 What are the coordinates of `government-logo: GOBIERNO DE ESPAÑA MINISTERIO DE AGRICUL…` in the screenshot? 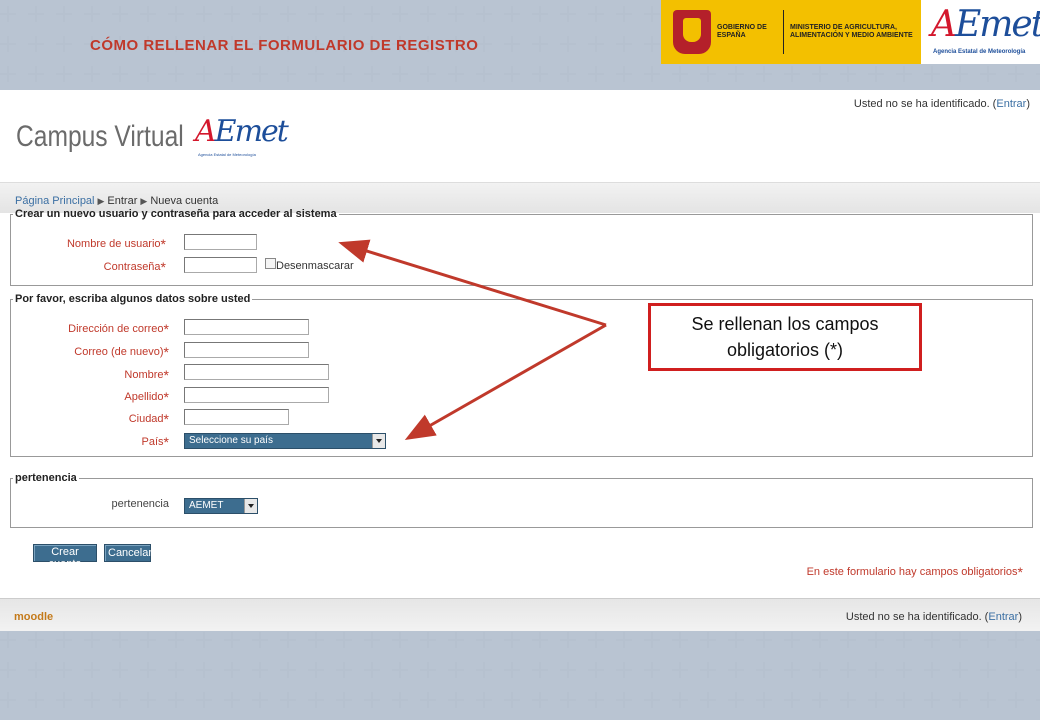 It's located at (791, 32).